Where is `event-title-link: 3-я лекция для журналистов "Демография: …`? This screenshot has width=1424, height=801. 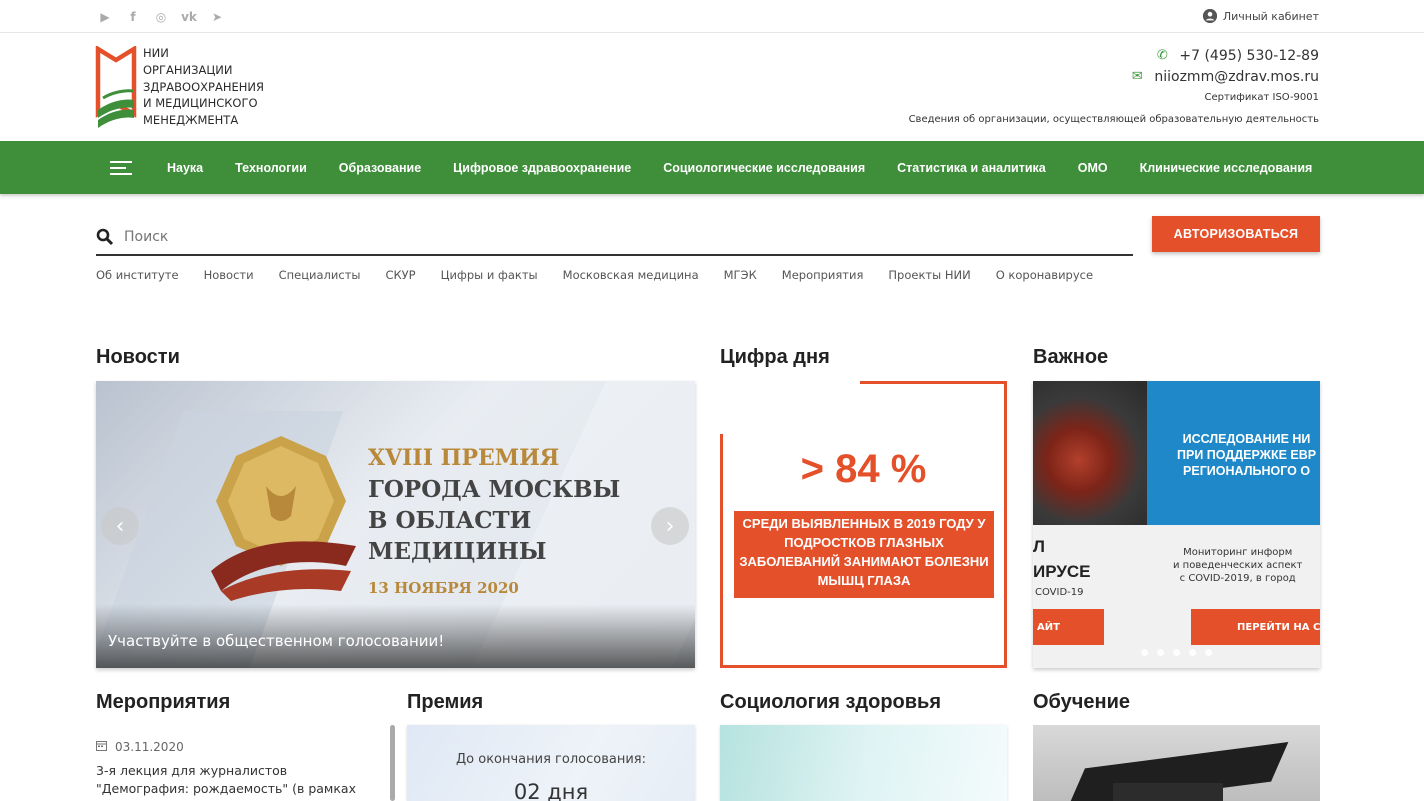 event-title-link: 3-я лекция для журналистов "Демография: … is located at coordinates (238, 780).